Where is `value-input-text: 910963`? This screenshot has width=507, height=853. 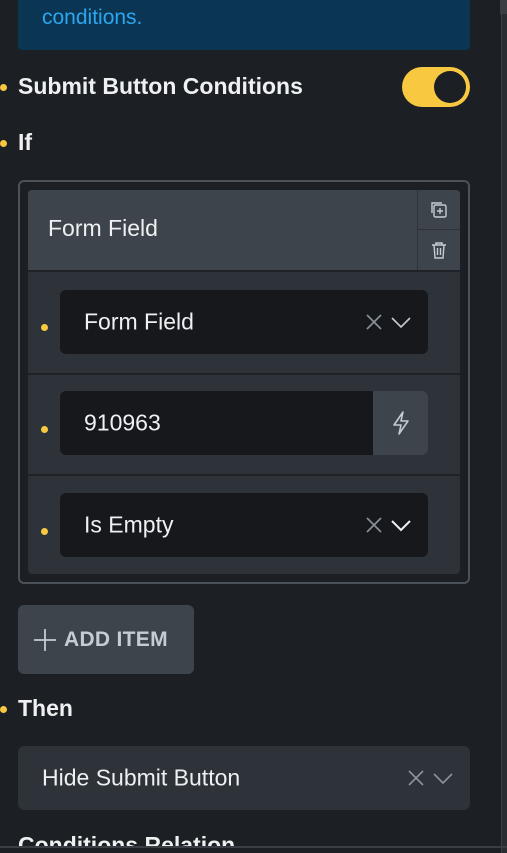 value-input-text: 910963 is located at coordinates (122, 422).